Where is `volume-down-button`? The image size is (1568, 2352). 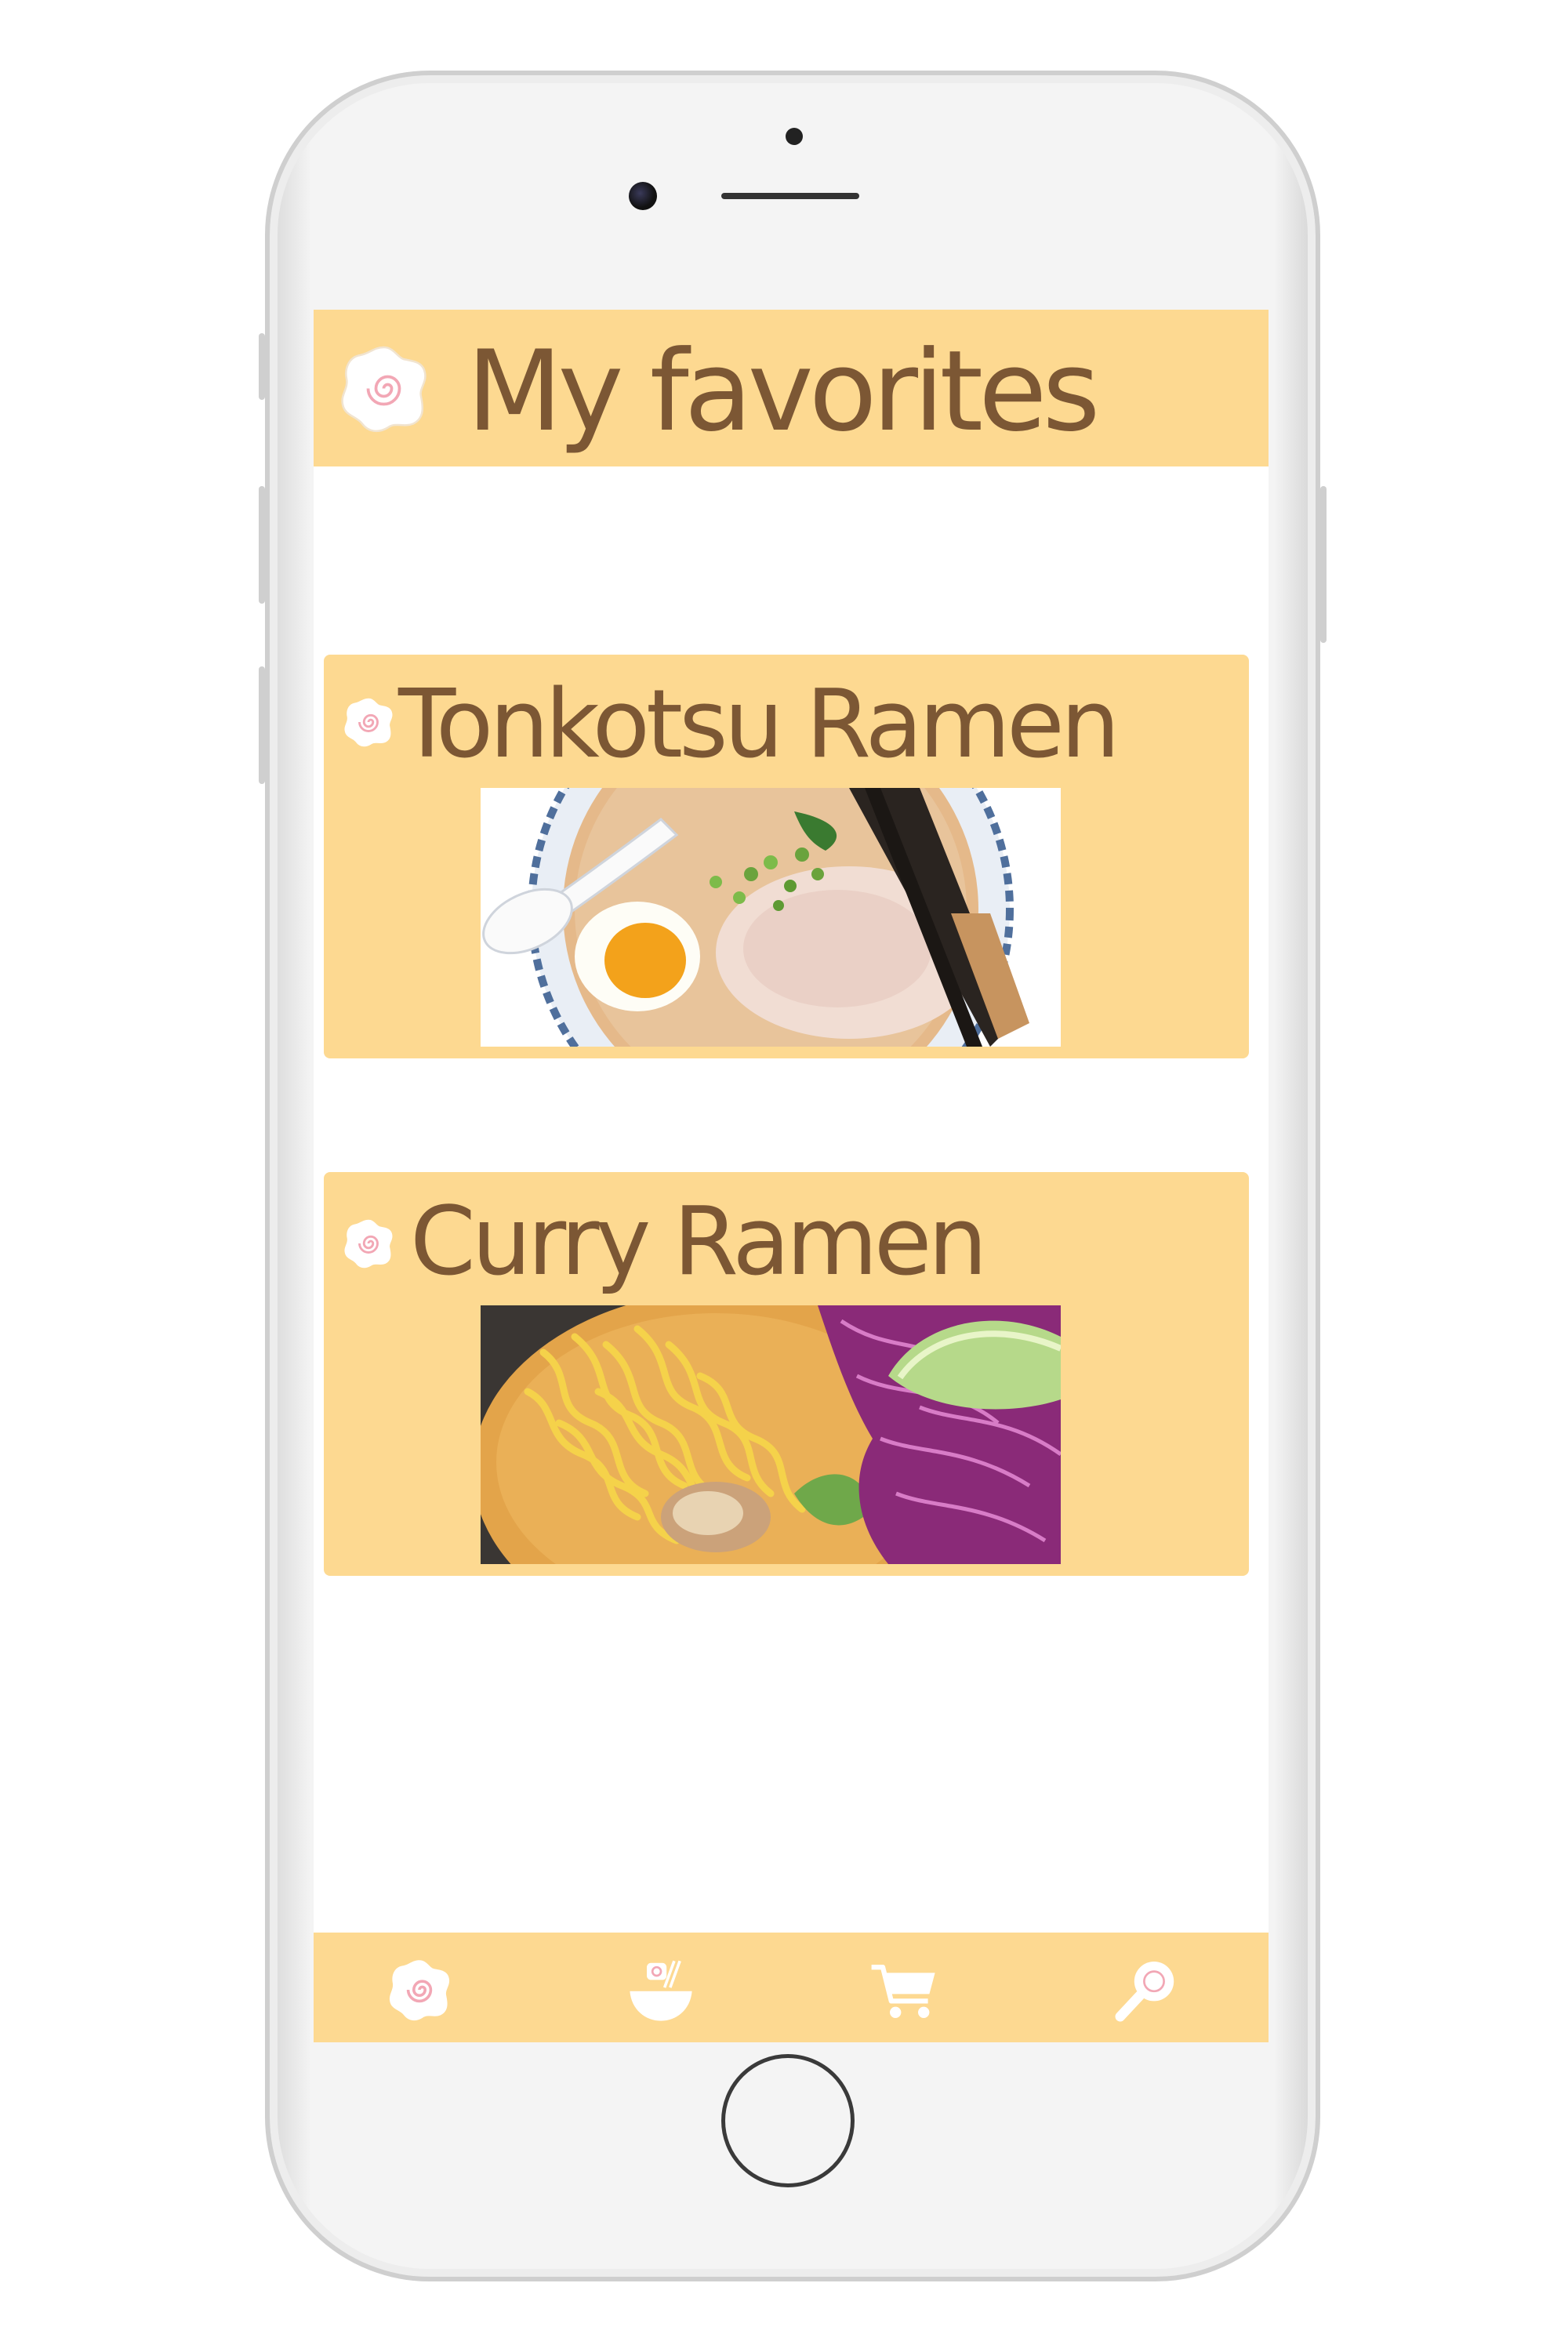 volume-down-button is located at coordinates (262, 725).